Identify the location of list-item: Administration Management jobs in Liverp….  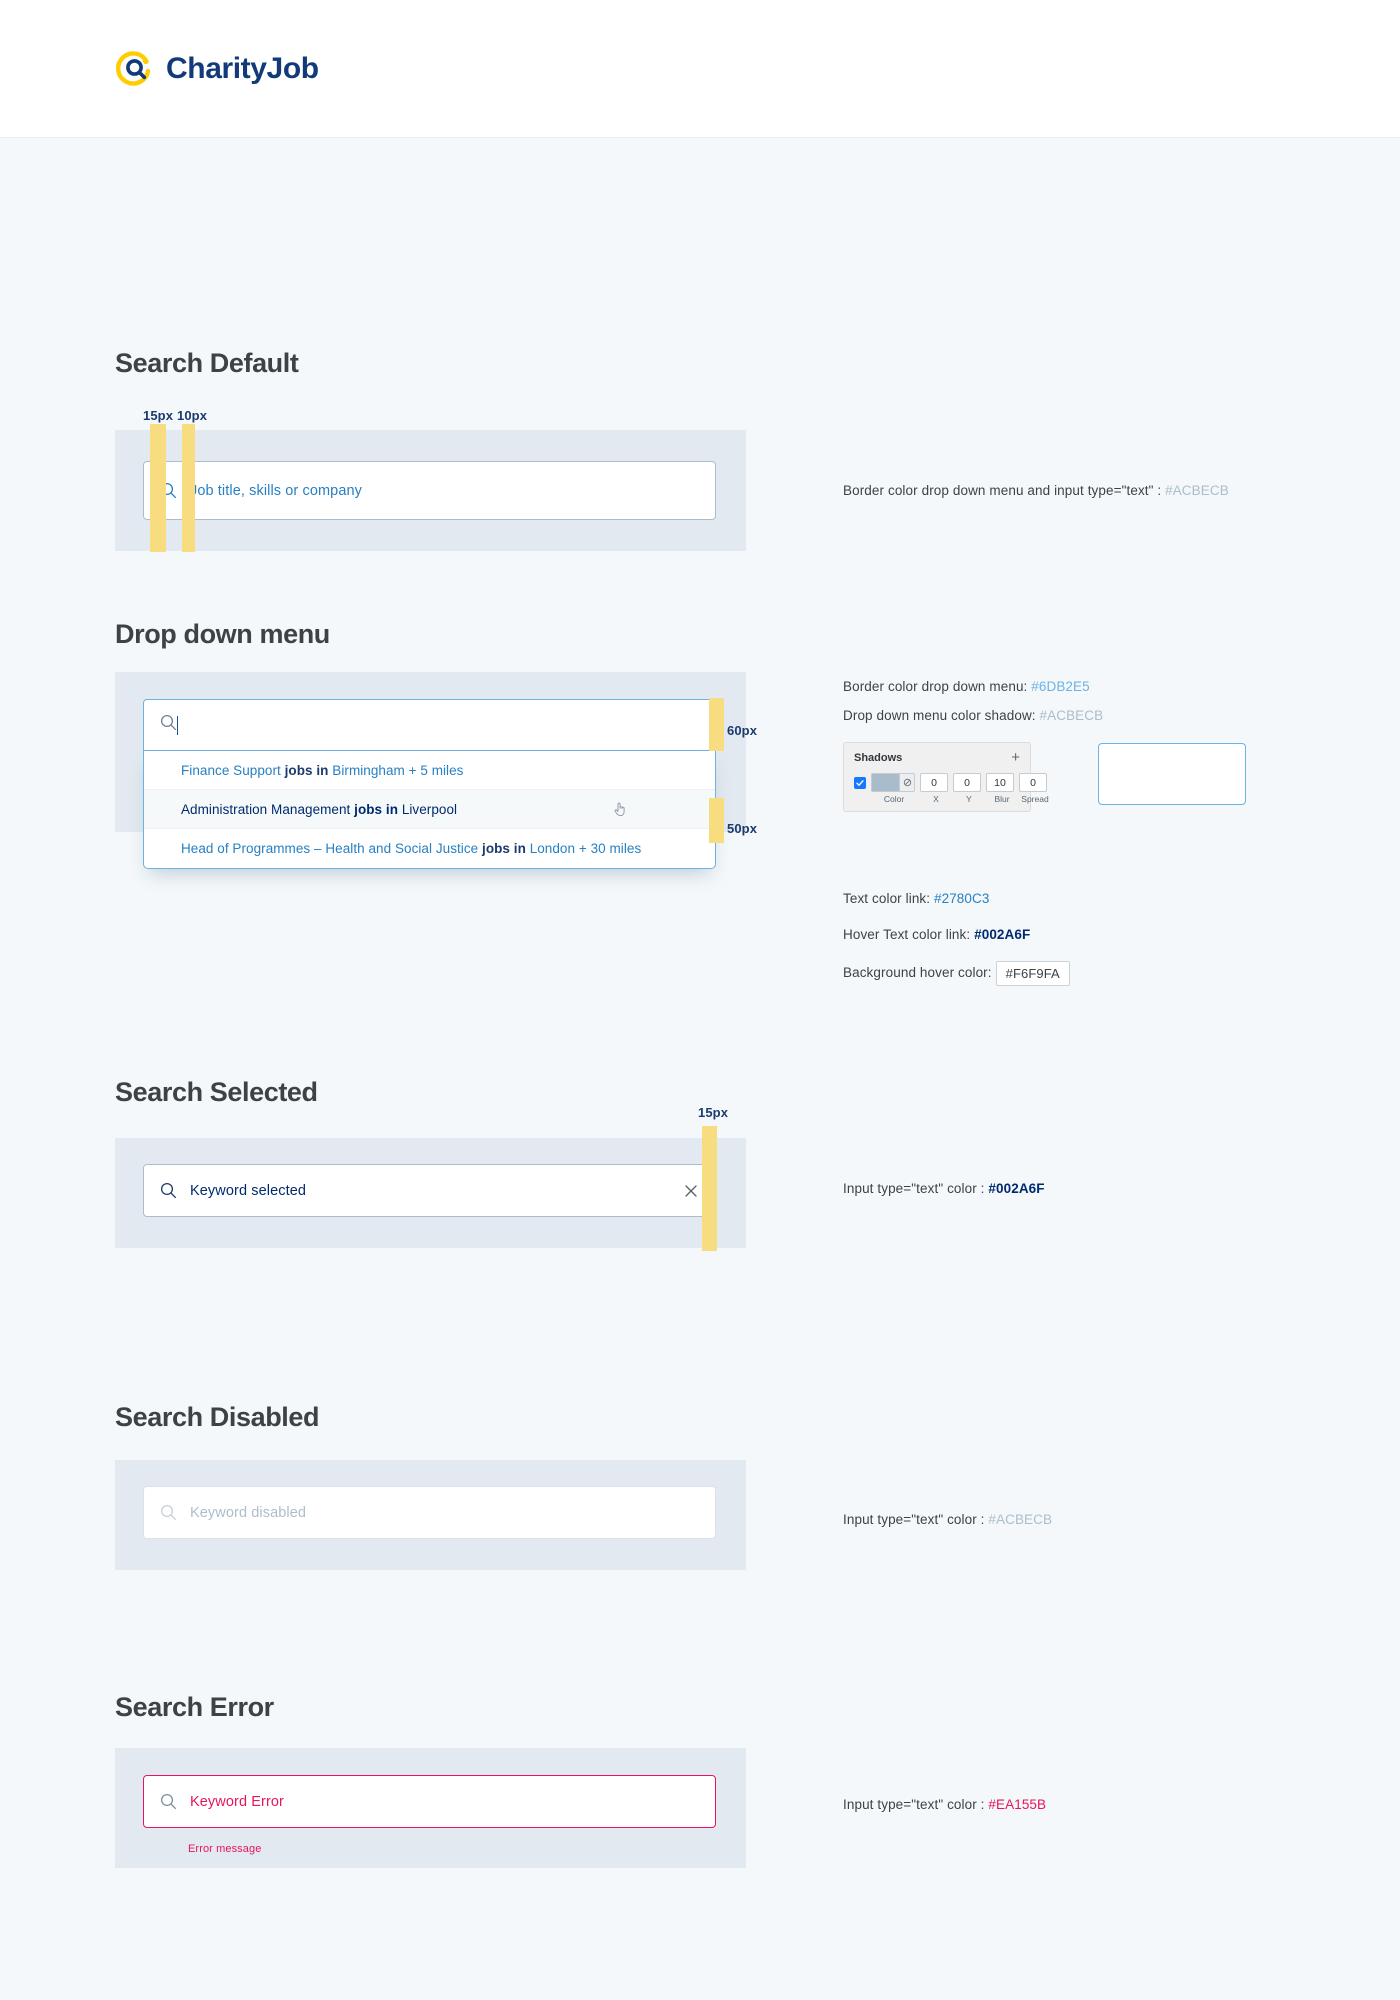
(429, 809).